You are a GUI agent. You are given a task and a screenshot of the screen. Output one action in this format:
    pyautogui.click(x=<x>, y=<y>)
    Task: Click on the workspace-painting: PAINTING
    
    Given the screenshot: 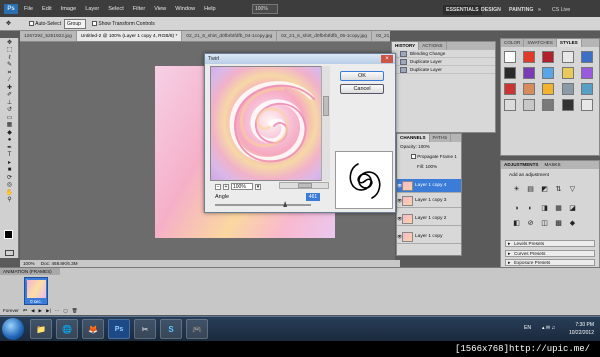 What is the action you would take?
    pyautogui.click(x=521, y=10)
    